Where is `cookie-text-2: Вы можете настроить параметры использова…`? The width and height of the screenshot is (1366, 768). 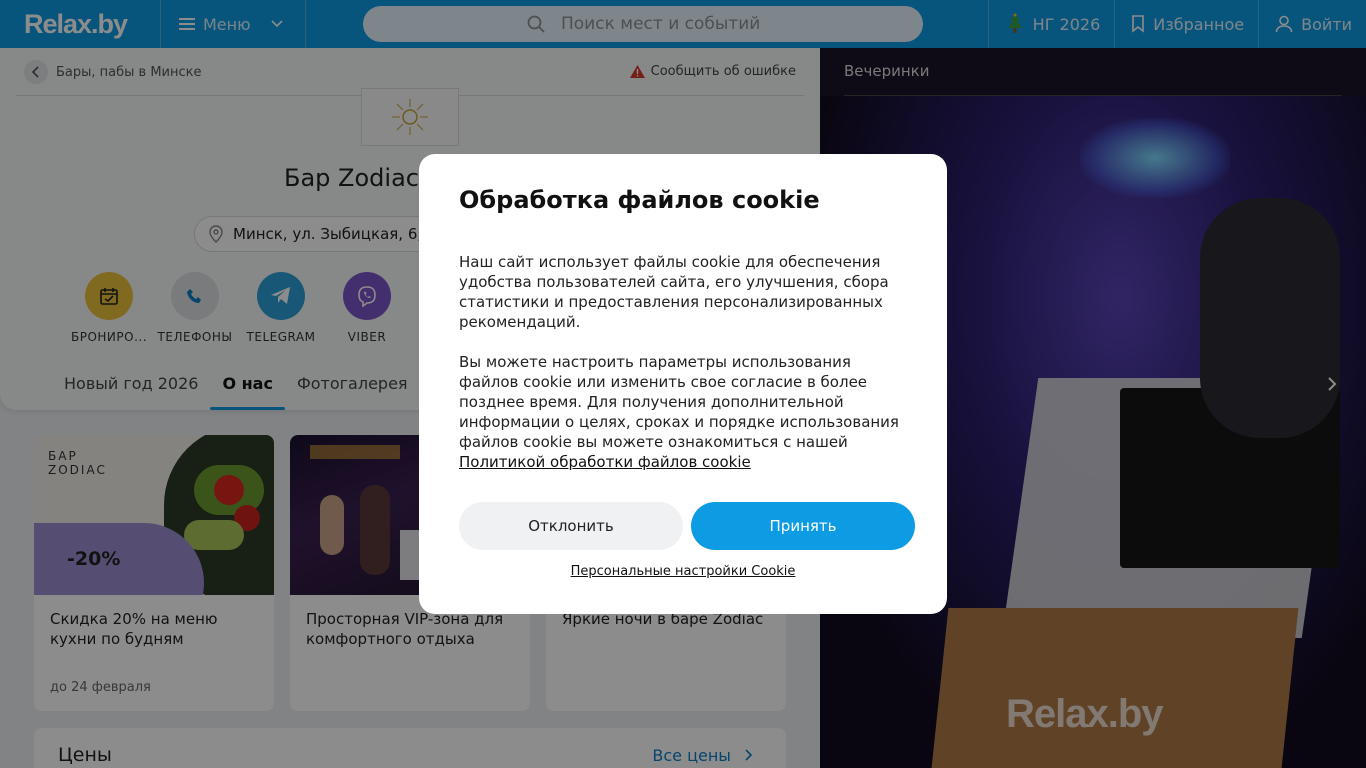
cookie-text-2: Вы можете настроить параметры использова… is located at coordinates (683, 412).